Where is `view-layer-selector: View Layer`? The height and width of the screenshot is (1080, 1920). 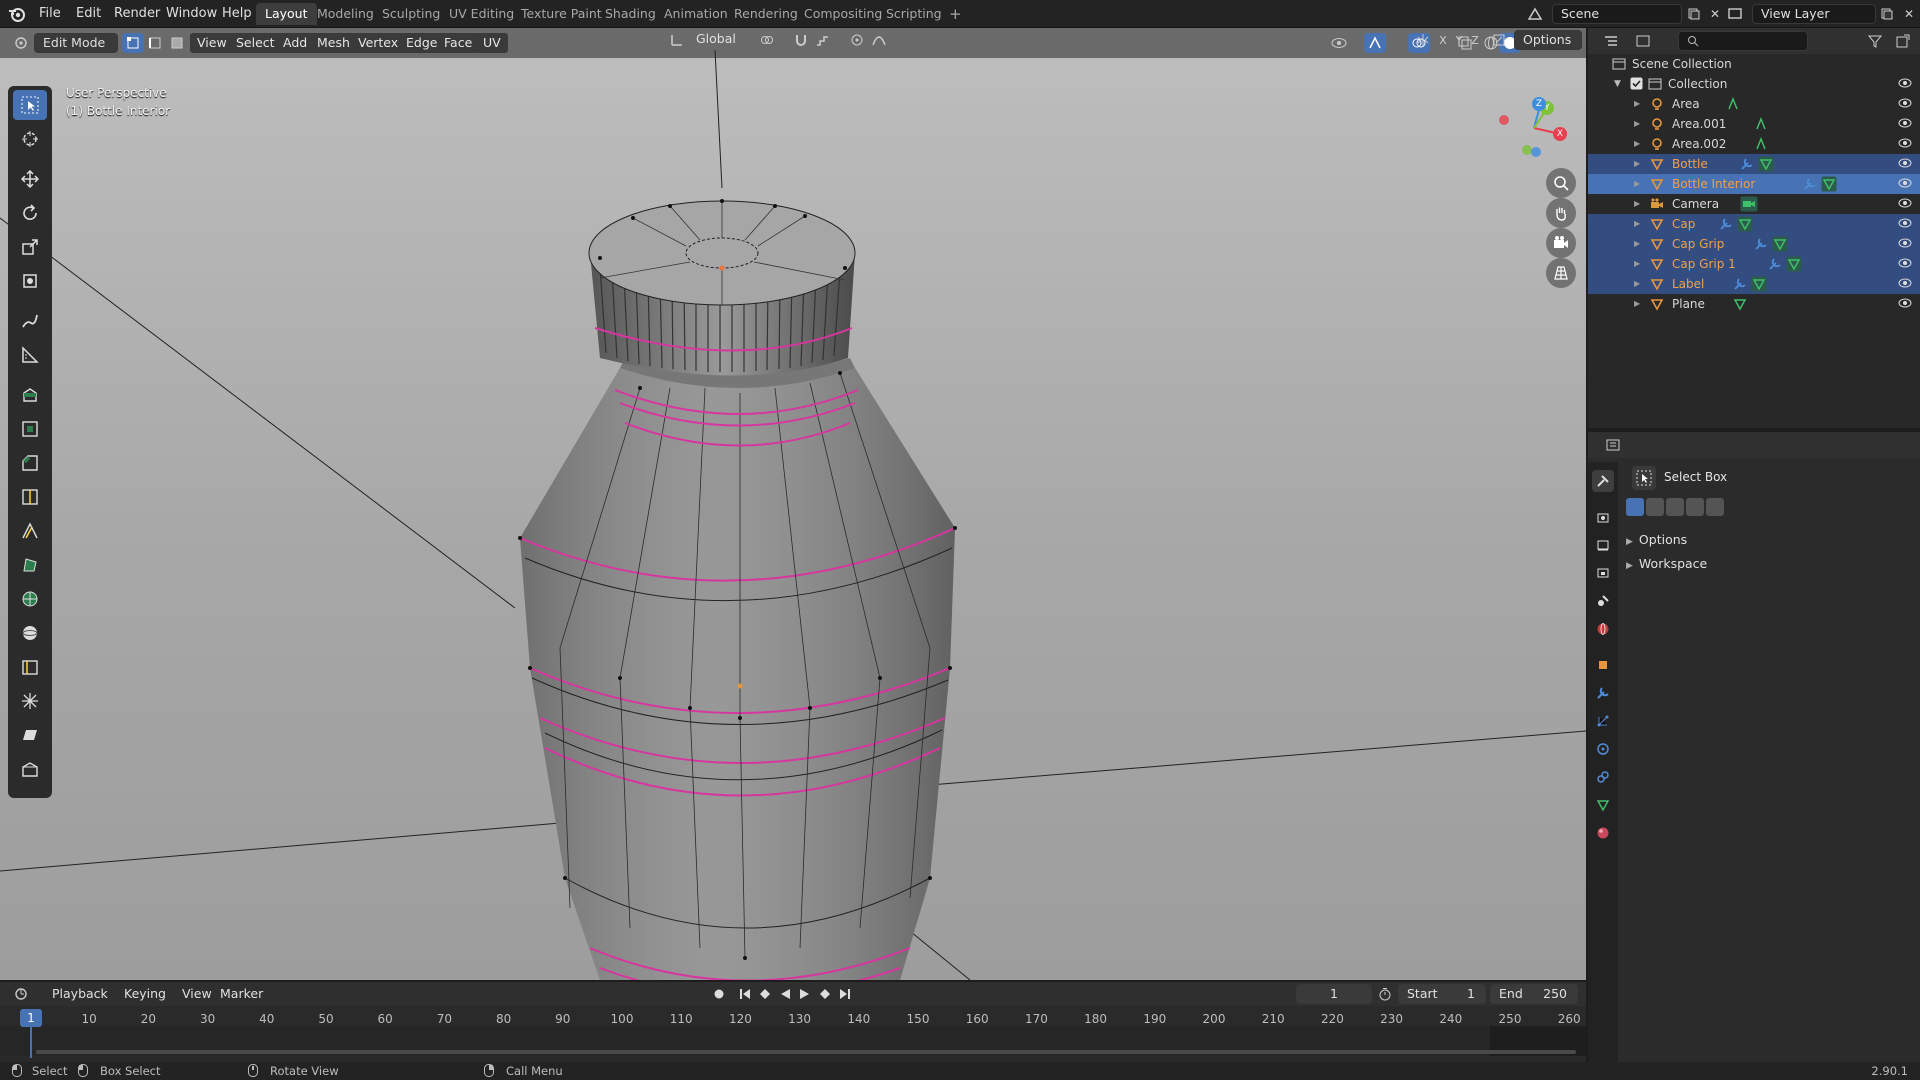 view-layer-selector: View Layer is located at coordinates (1814, 14).